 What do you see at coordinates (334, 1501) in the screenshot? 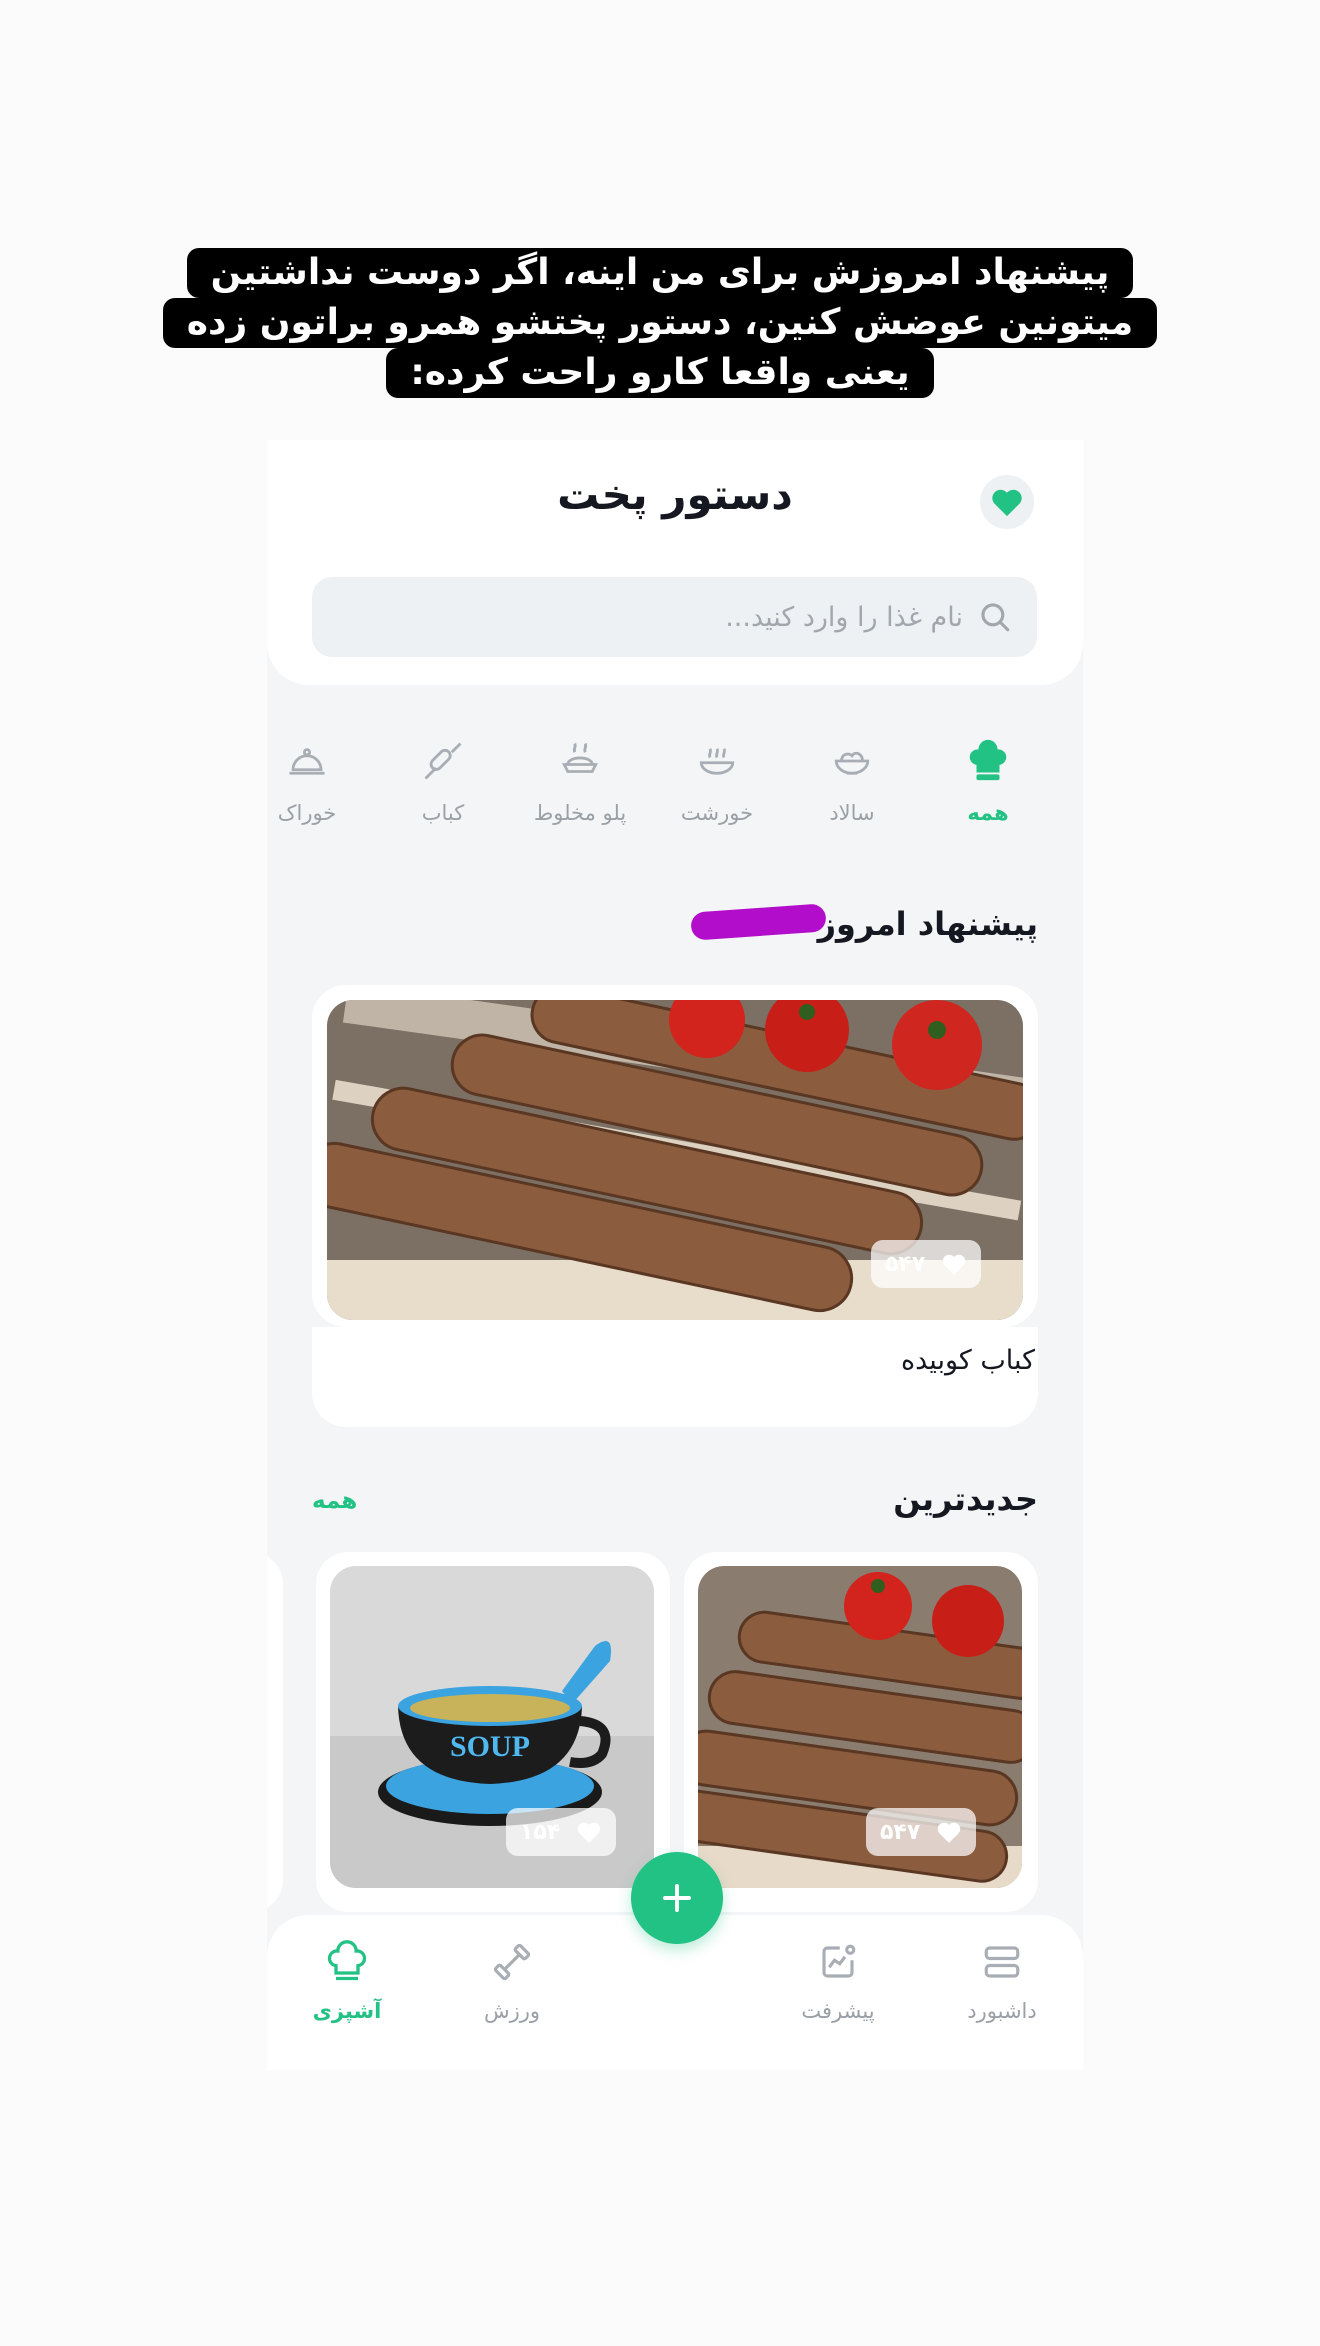
I see `see-all-link: همه` at bounding box center [334, 1501].